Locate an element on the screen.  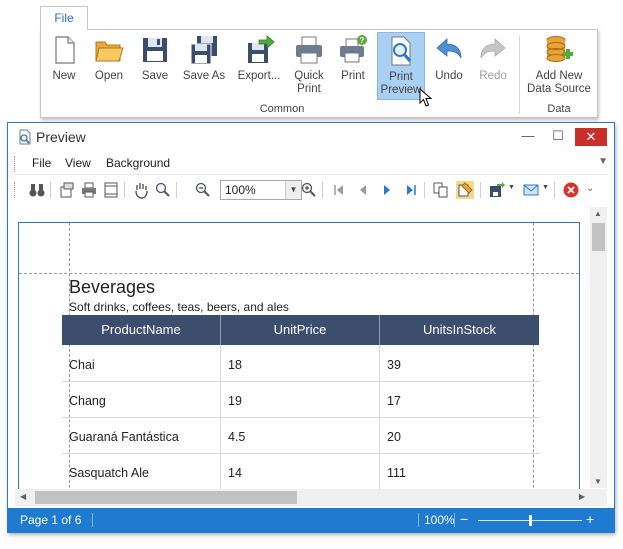
new-label: New is located at coordinates (64, 76).